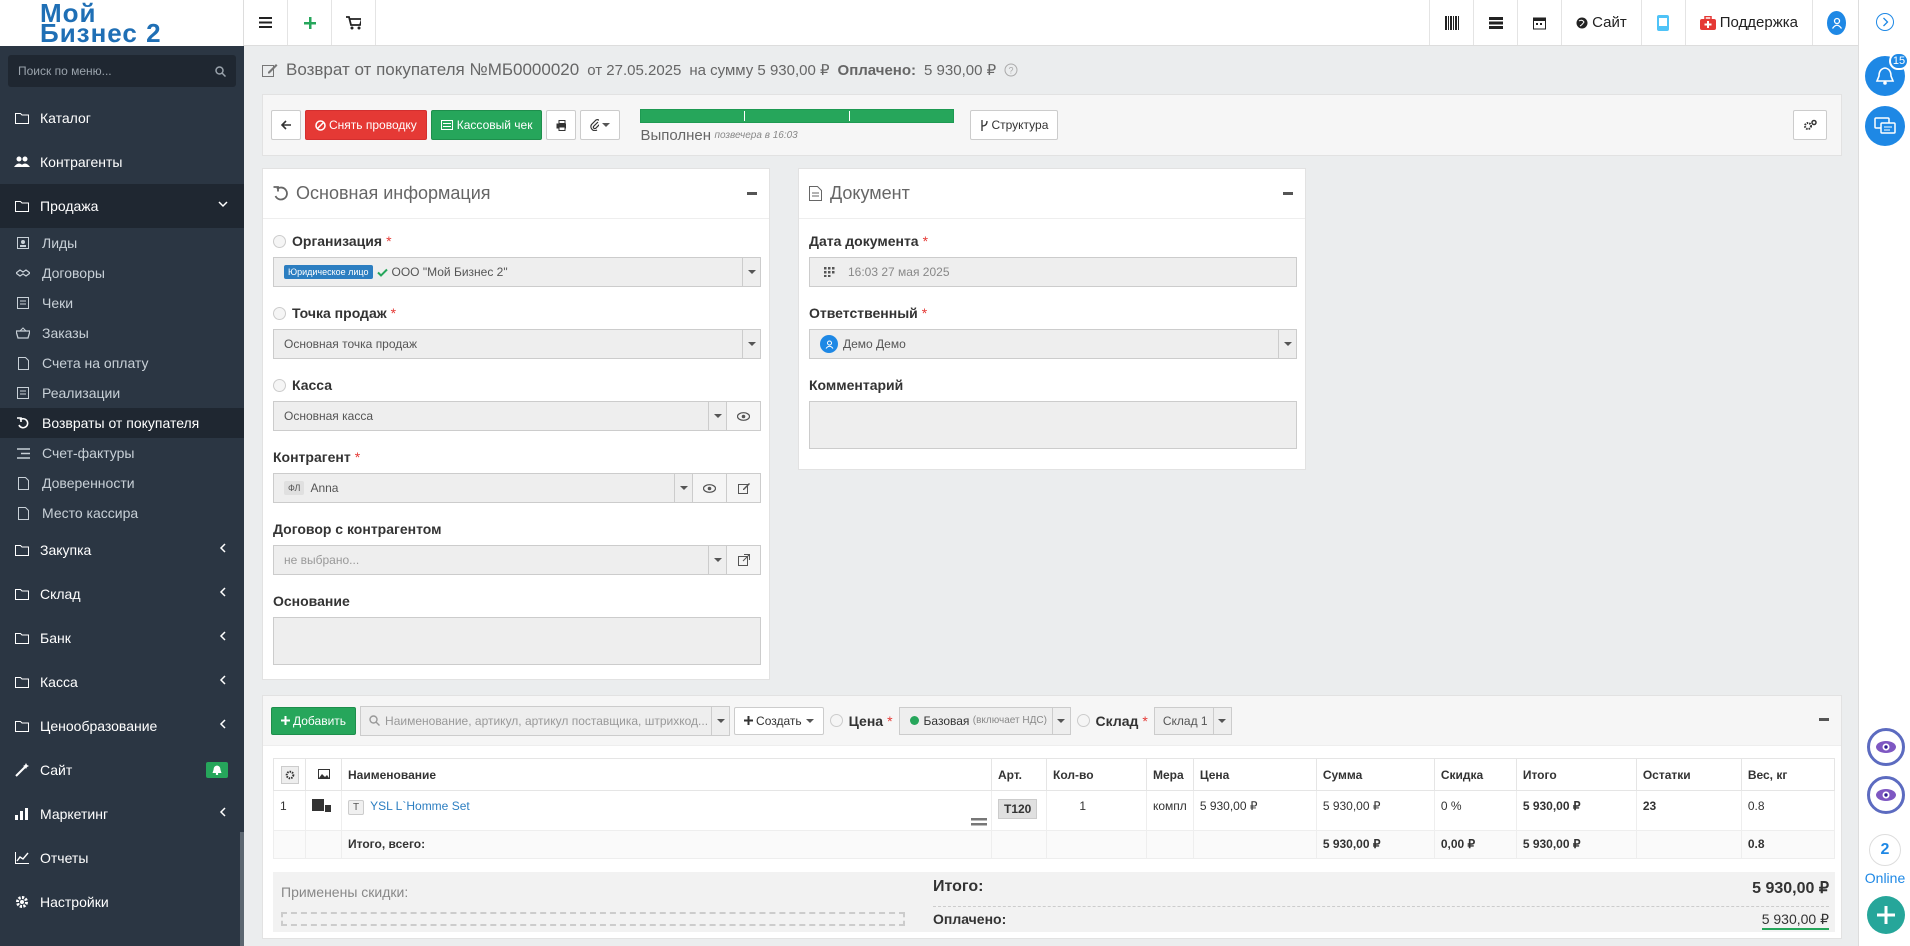 Image resolution: width=1910 pixels, height=946 pixels. I want to click on chat-button, so click(1885, 126).